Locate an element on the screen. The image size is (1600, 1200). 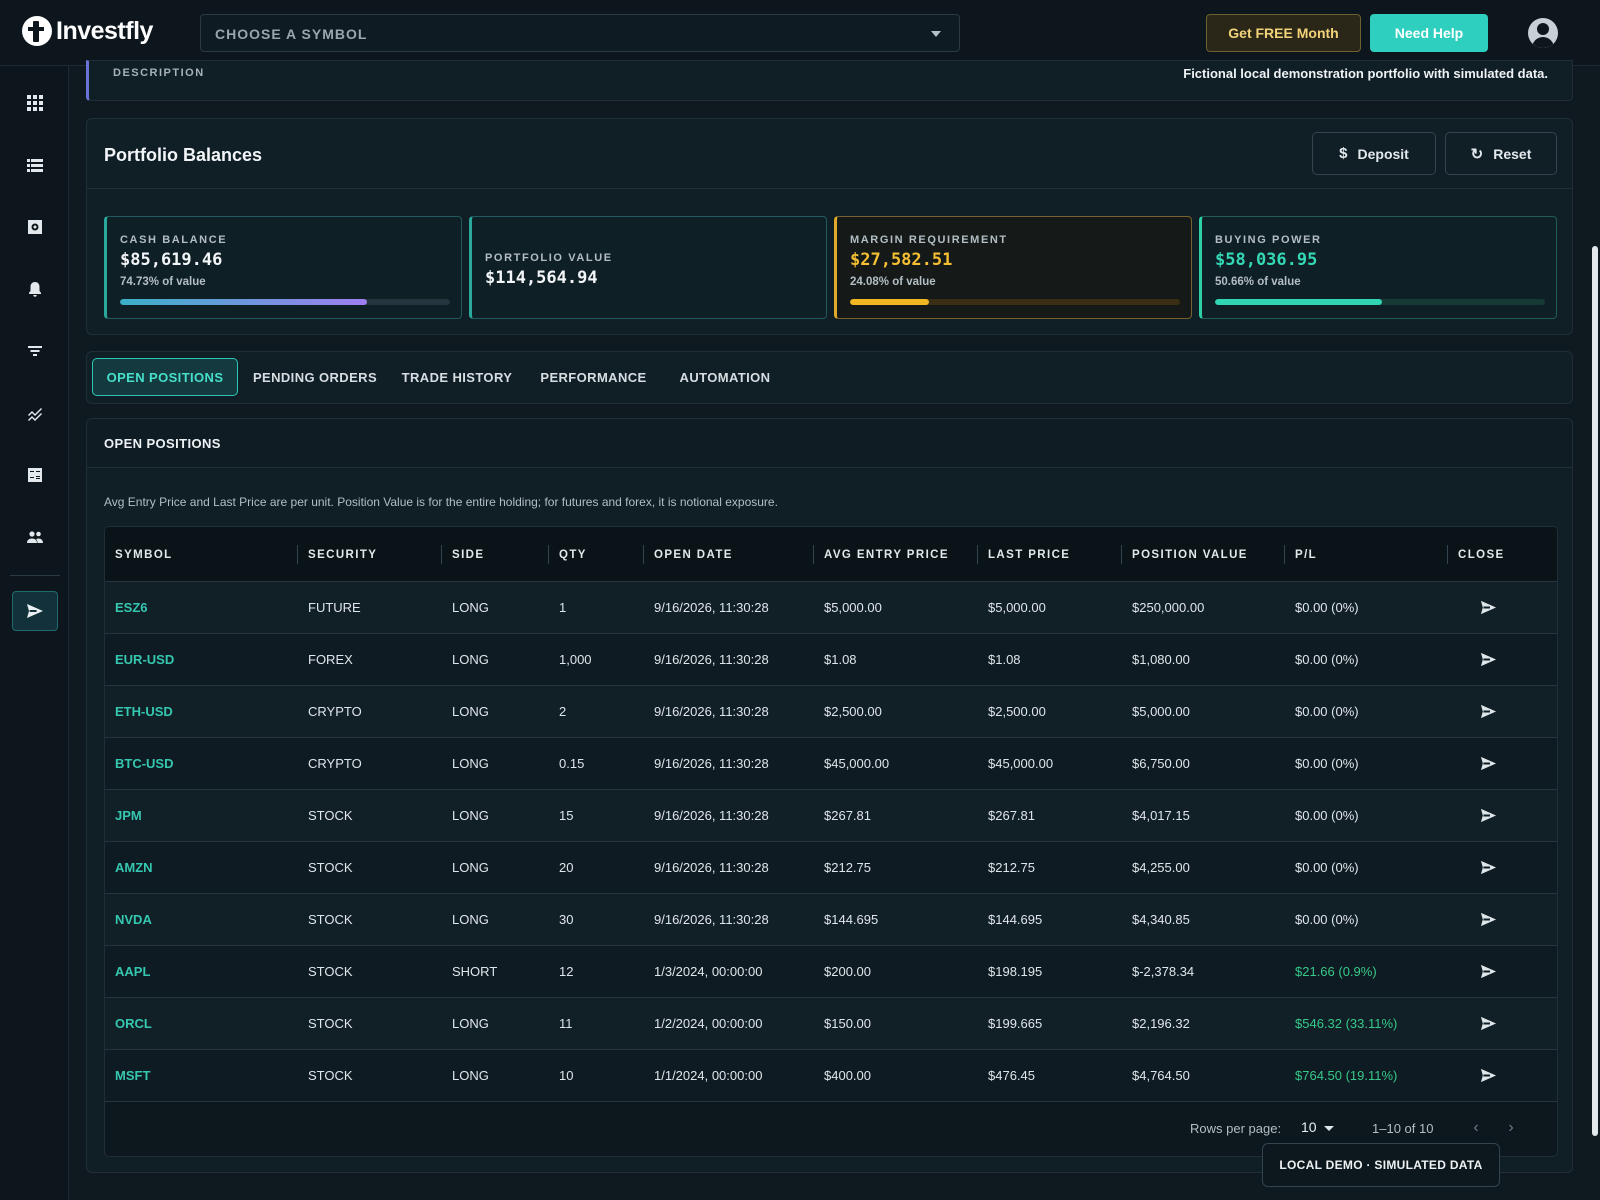
deposit-button: $ Deposit is located at coordinates (1374, 153).